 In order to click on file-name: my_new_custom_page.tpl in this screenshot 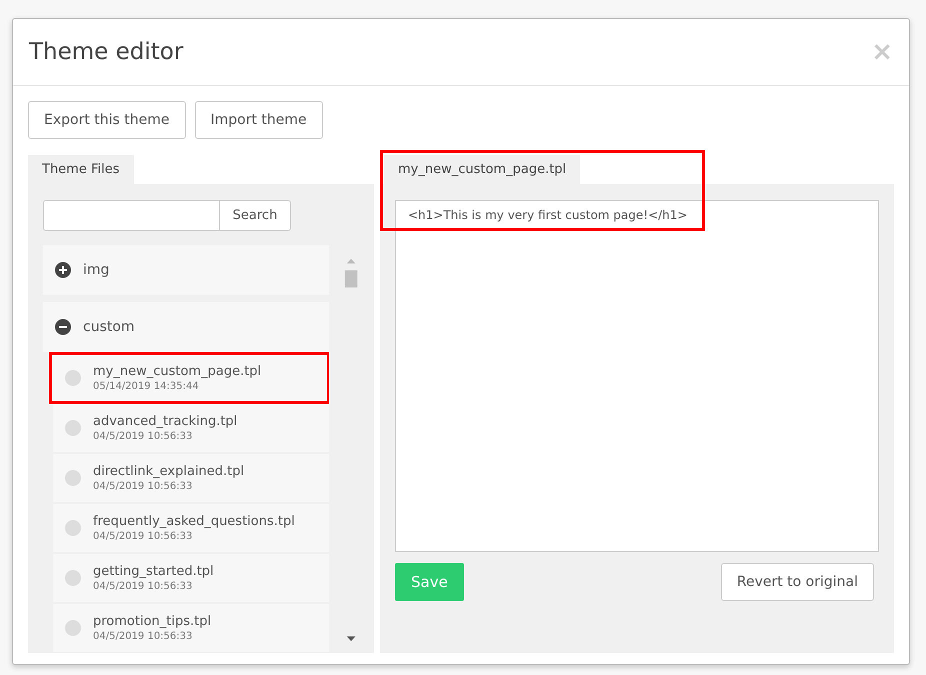, I will do `click(177, 371)`.